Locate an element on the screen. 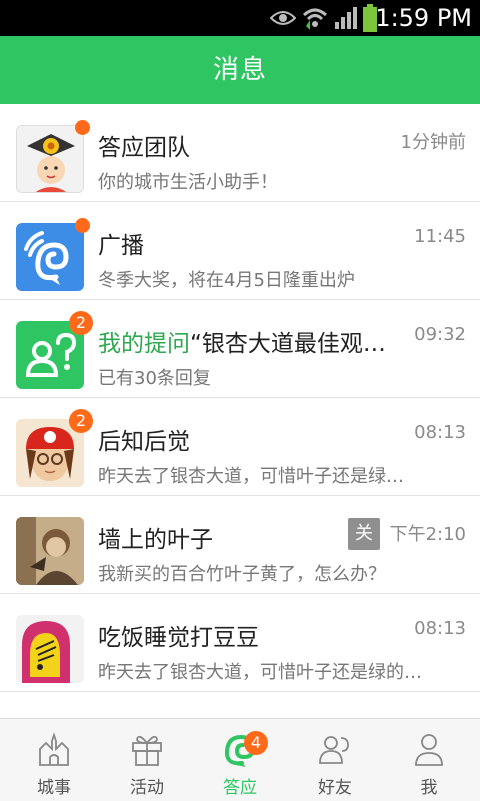 Image resolution: width=480 pixels, height=801 pixels. bottom-tab-bar: 城事 活动 4 答应 好友 我 is located at coordinates (240, 759).